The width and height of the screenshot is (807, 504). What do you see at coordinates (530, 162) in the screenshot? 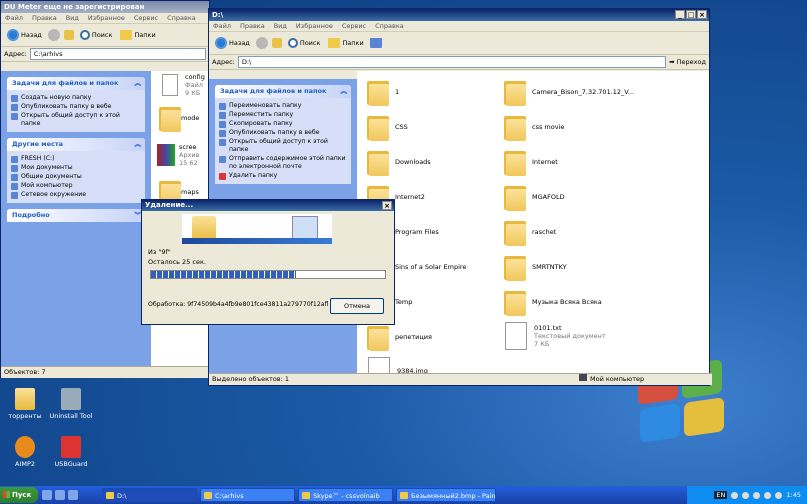
I see `folder-item: Internet` at bounding box center [530, 162].